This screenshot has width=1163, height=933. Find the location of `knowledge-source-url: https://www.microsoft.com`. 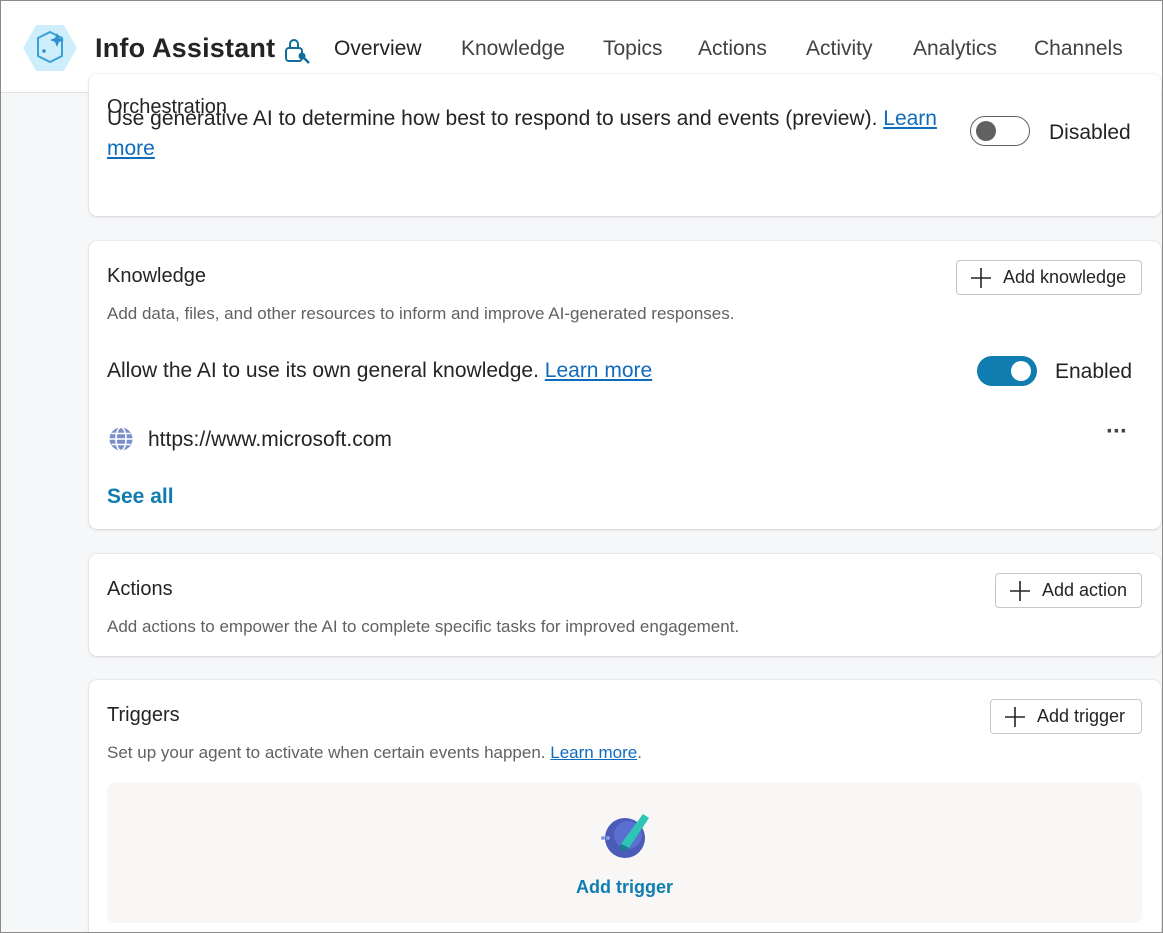

knowledge-source-url: https://www.microsoft.com is located at coordinates (270, 439).